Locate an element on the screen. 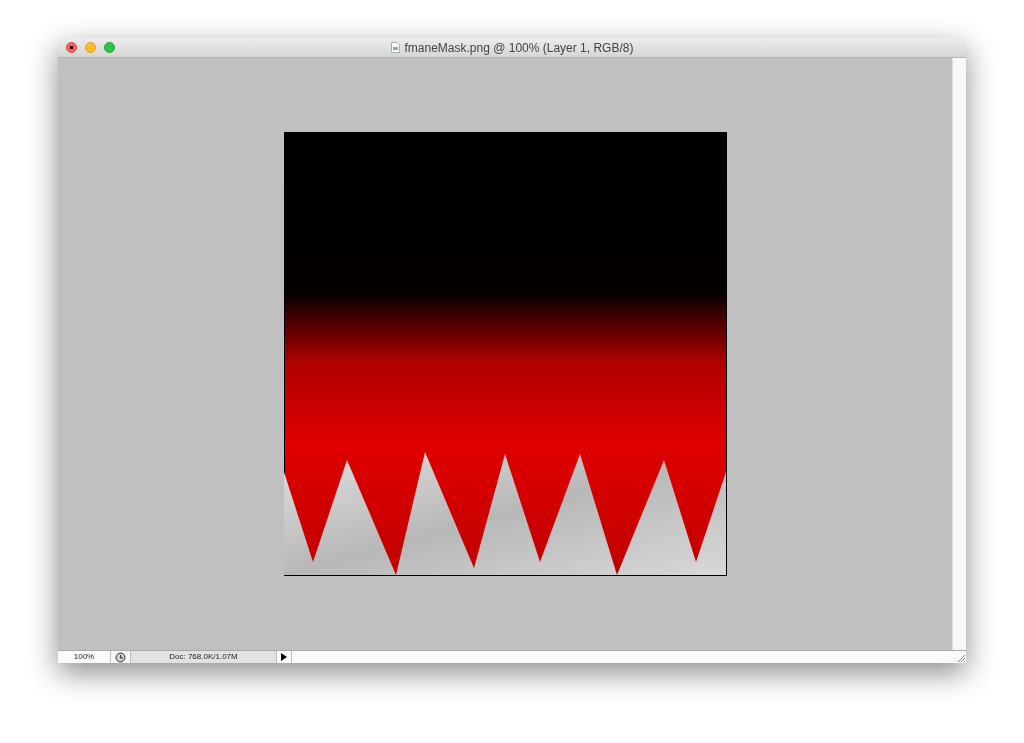 This screenshot has height=743, width=1024. zoom-level-field: 100% is located at coordinates (84, 657).